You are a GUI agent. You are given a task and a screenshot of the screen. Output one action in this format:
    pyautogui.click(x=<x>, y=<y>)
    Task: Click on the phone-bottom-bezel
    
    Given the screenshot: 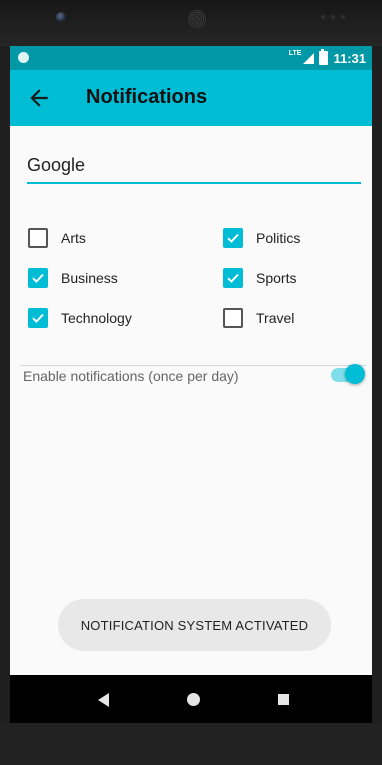 What is the action you would take?
    pyautogui.click(x=191, y=744)
    